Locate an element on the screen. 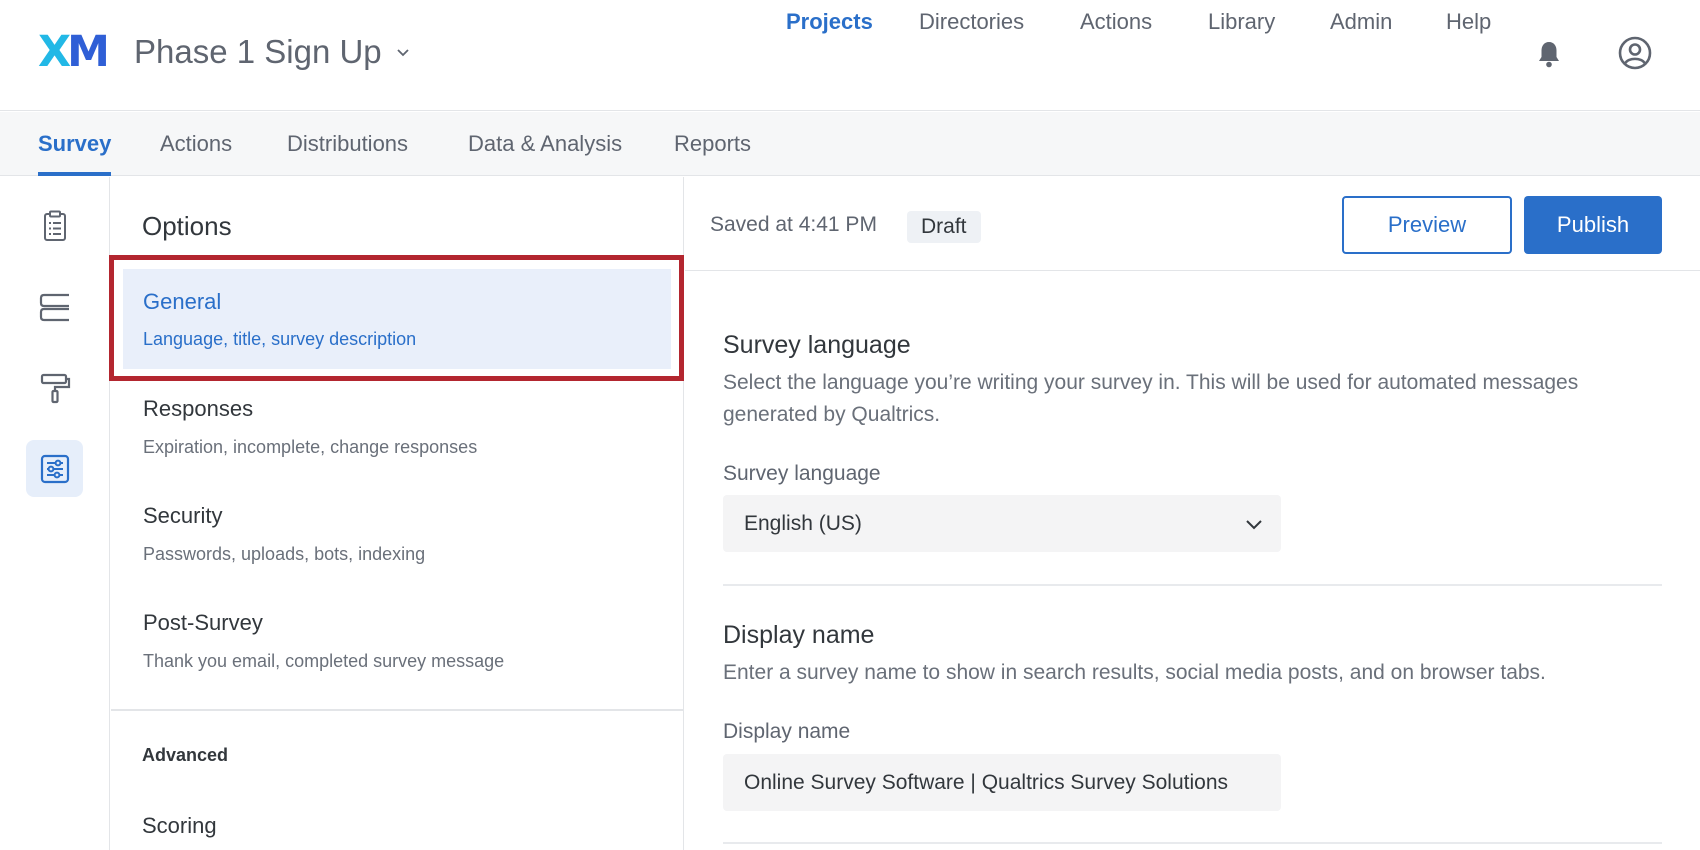  account-icon is located at coordinates (1635, 53).